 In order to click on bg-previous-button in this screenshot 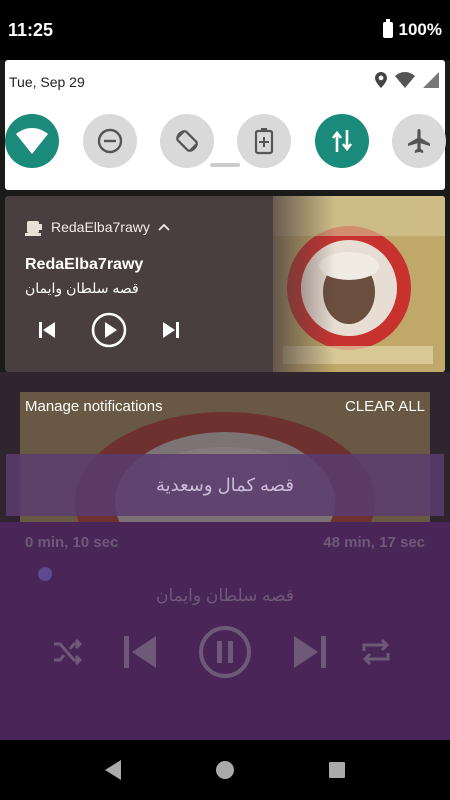, I will do `click(140, 652)`.